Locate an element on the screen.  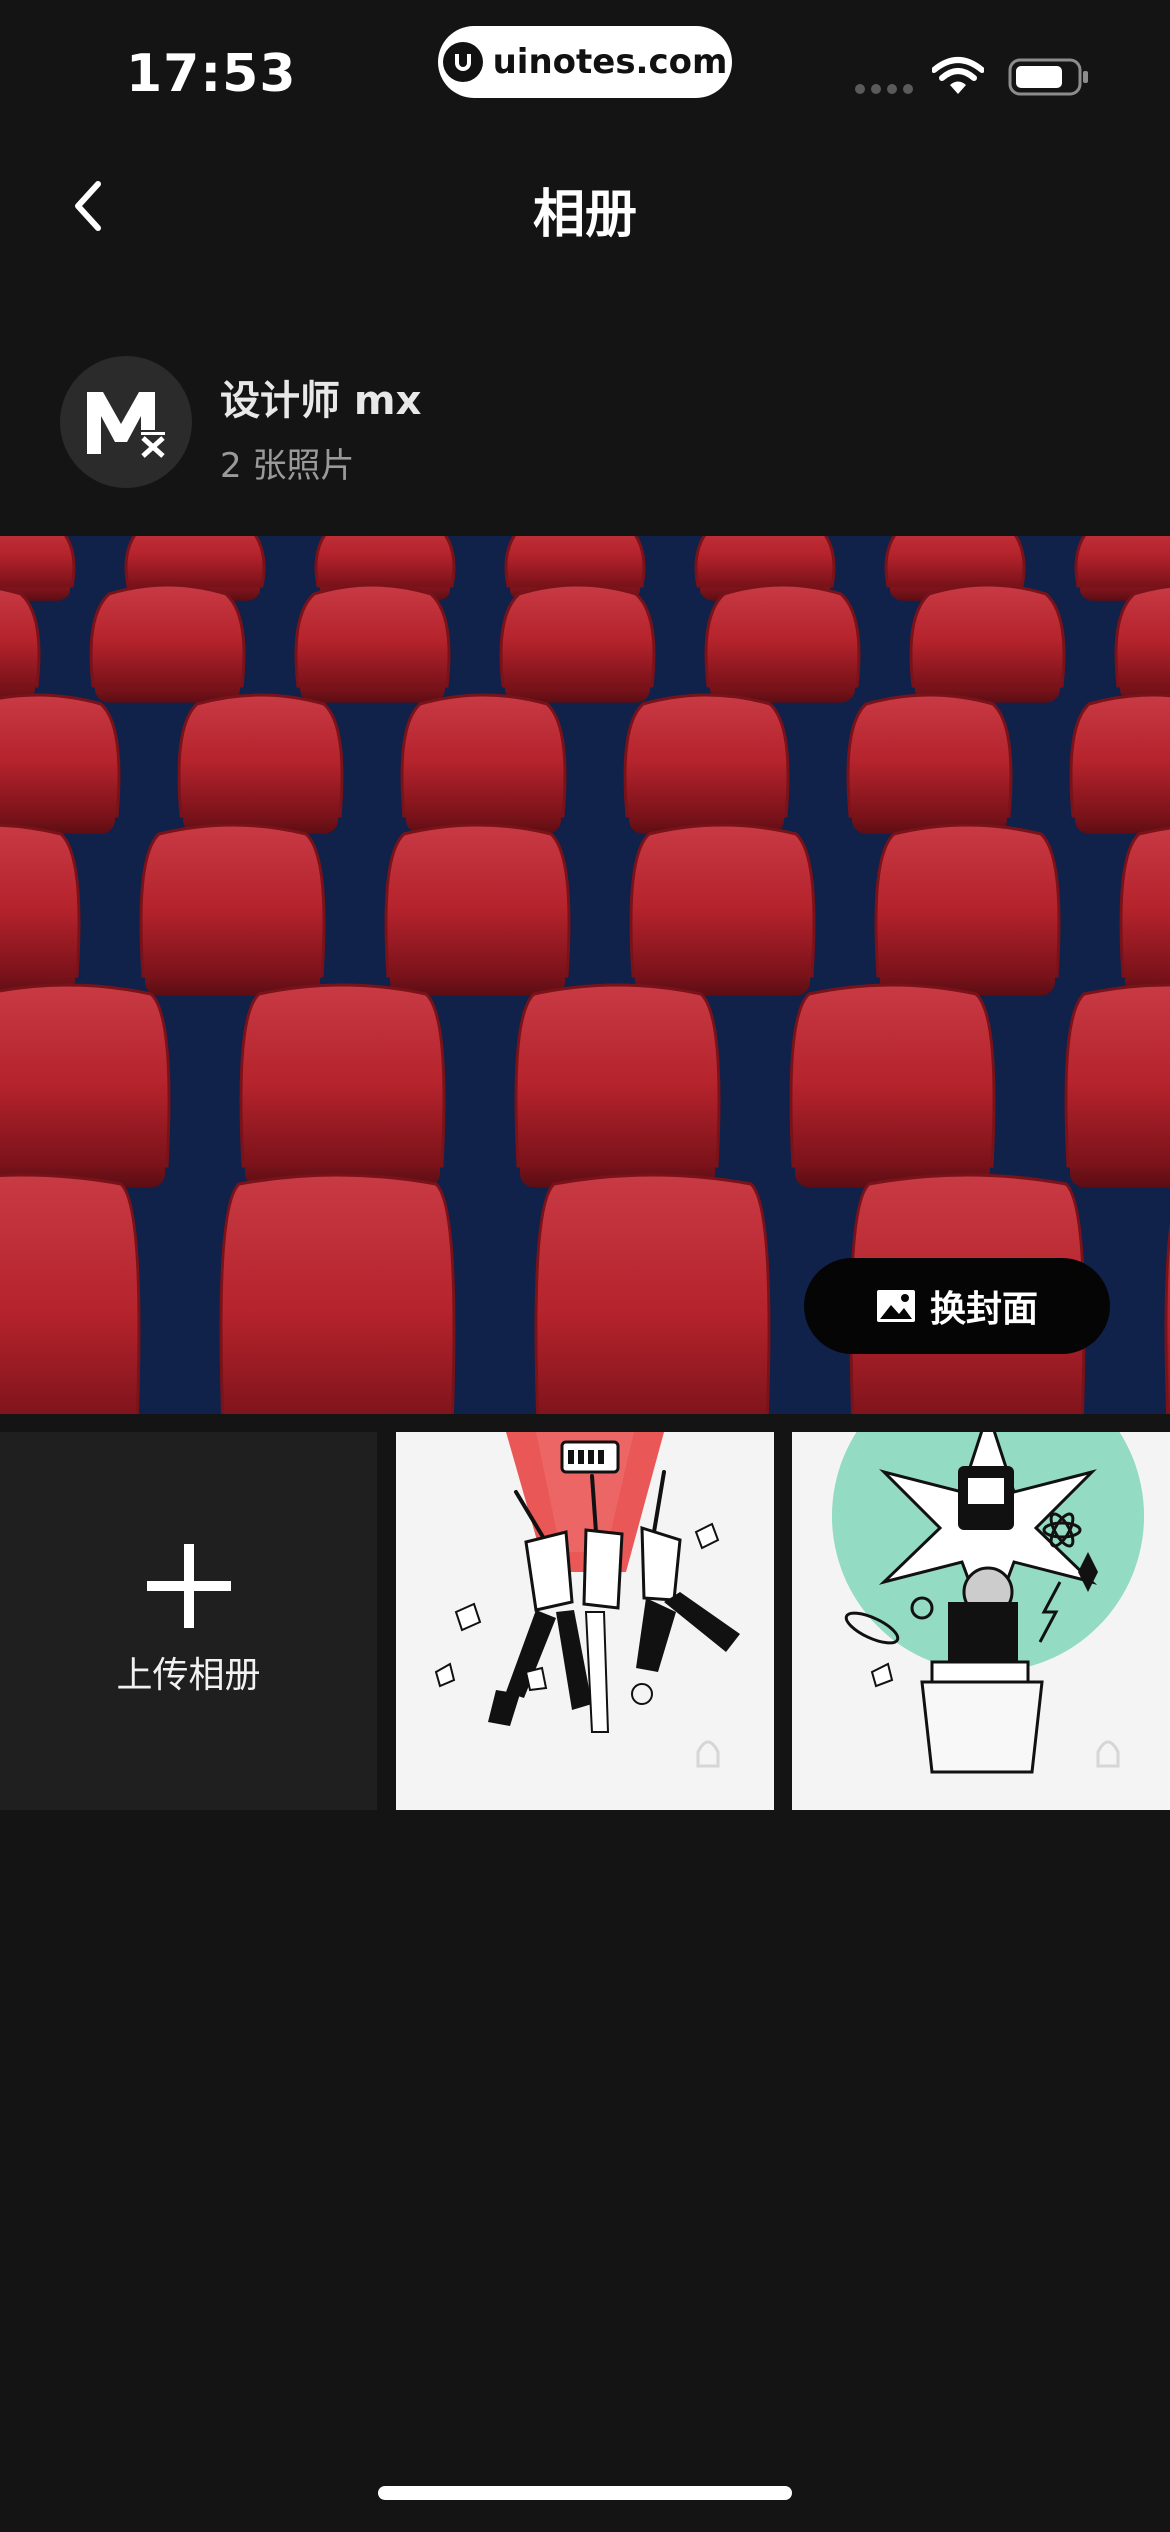
album-owner: 设计师 mx 2 张照片 is located at coordinates (585, 425).